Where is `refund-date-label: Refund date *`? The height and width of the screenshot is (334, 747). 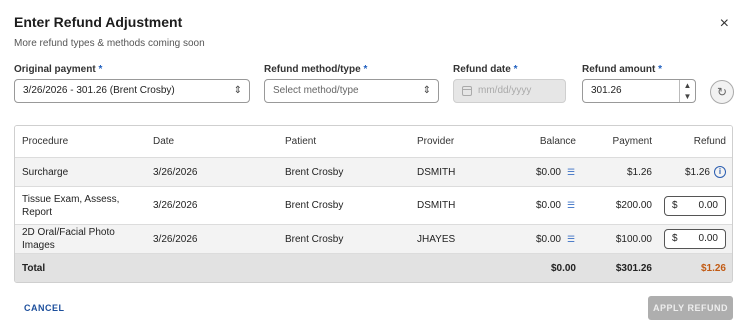
refund-date-label: Refund date * is located at coordinates (485, 69).